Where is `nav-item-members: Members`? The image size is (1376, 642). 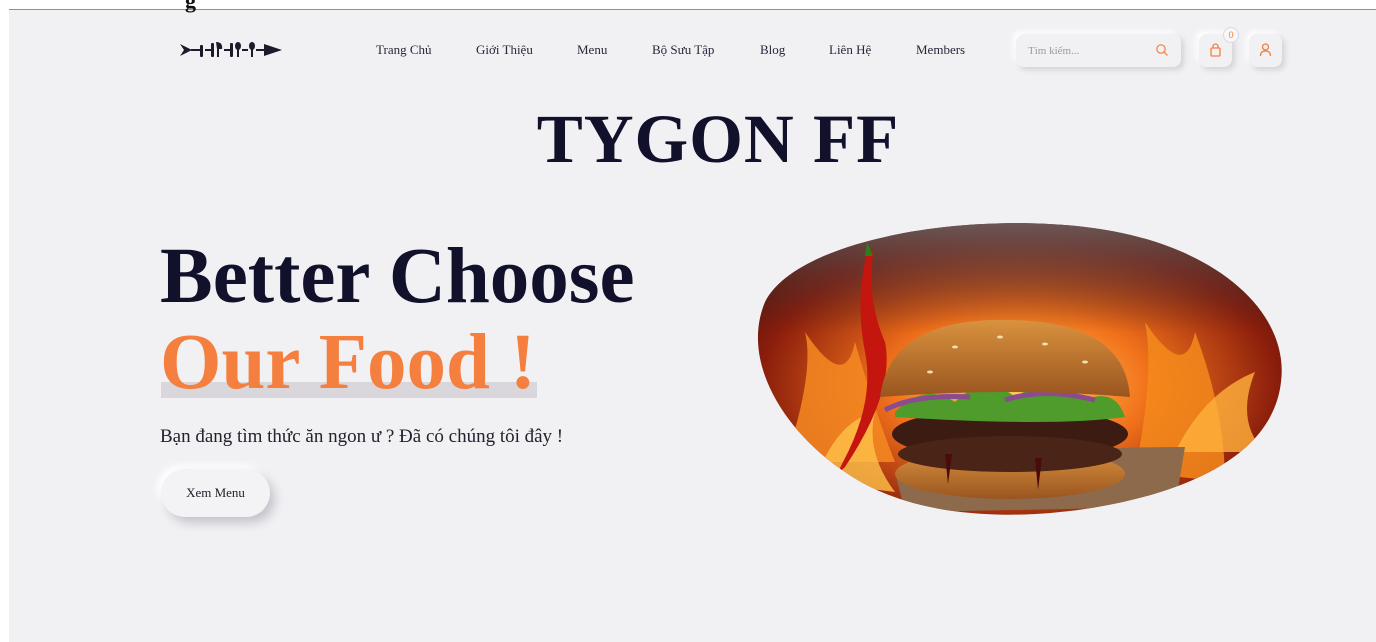
nav-item-members: Members is located at coordinates (940, 50).